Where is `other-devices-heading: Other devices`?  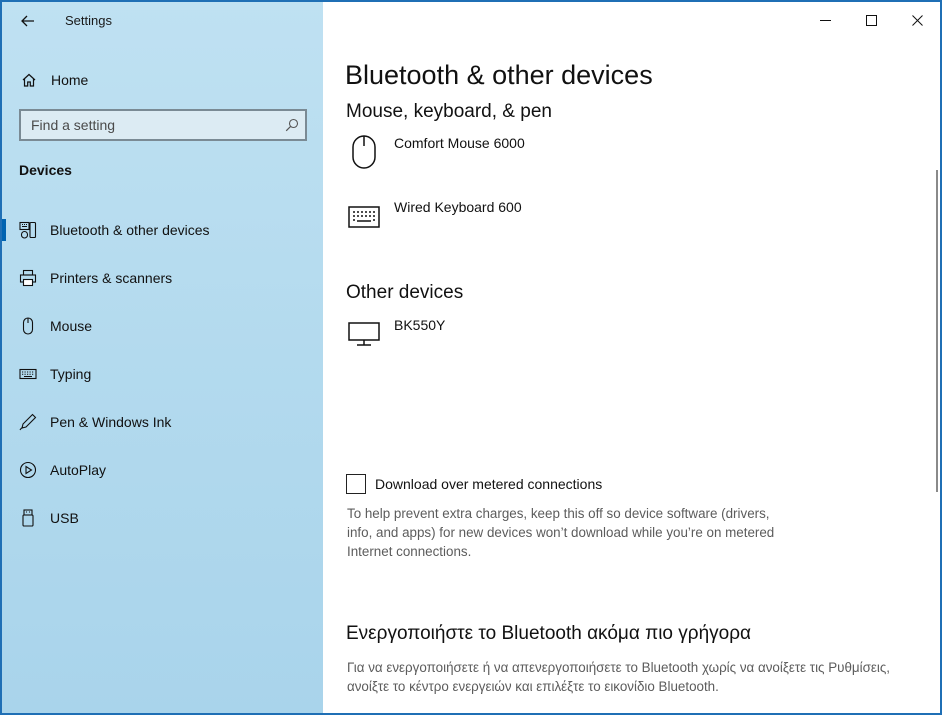
other-devices-heading: Other devices is located at coordinates (405, 292).